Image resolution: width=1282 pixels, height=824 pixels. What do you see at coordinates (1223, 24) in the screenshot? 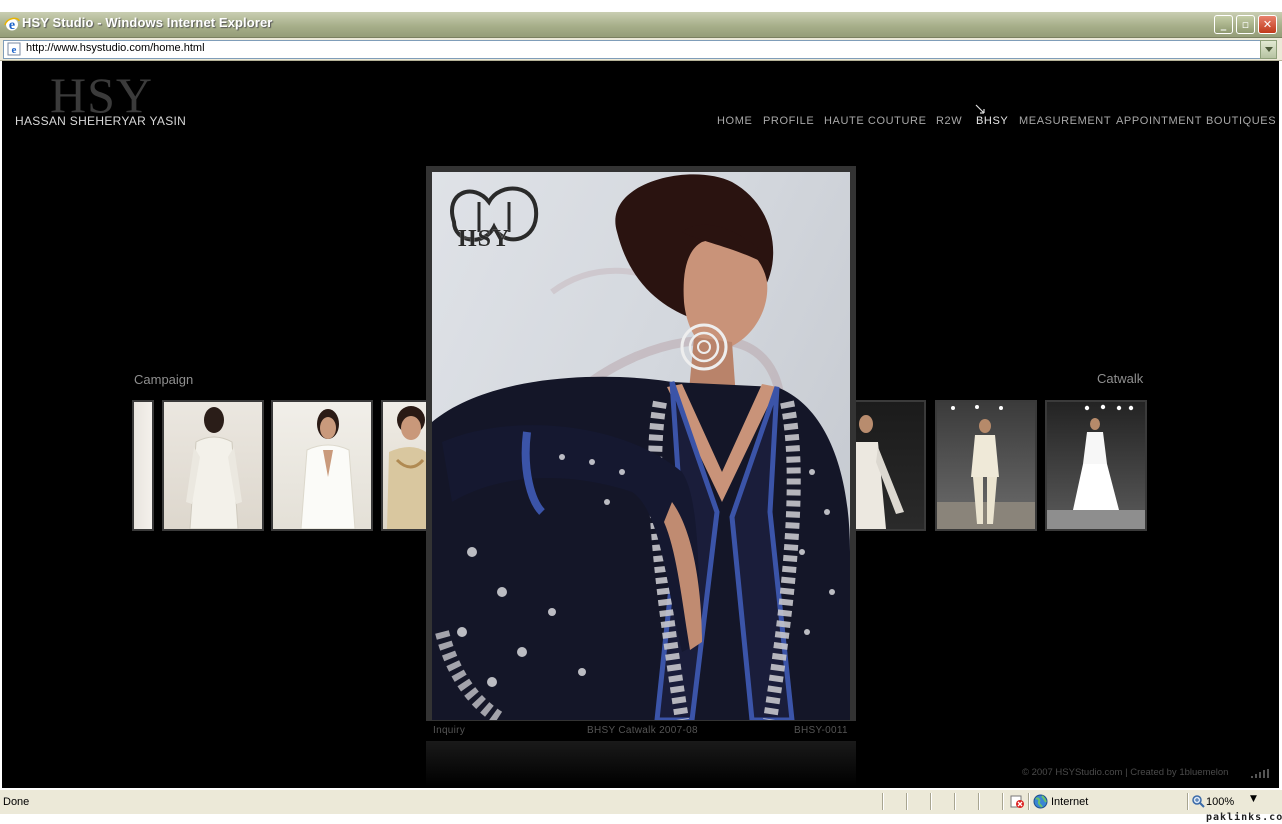
I see `minimize-button: _` at bounding box center [1223, 24].